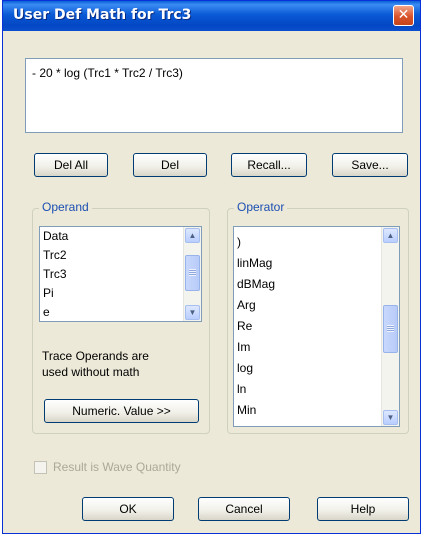  What do you see at coordinates (71, 165) in the screenshot?
I see `del-all-button: Del All` at bounding box center [71, 165].